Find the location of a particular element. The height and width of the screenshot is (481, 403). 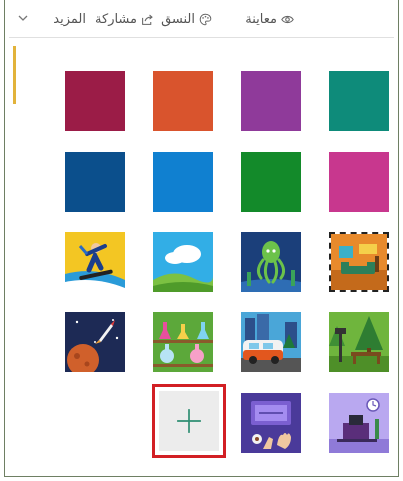

share-label: مشاركة is located at coordinates (116, 19).